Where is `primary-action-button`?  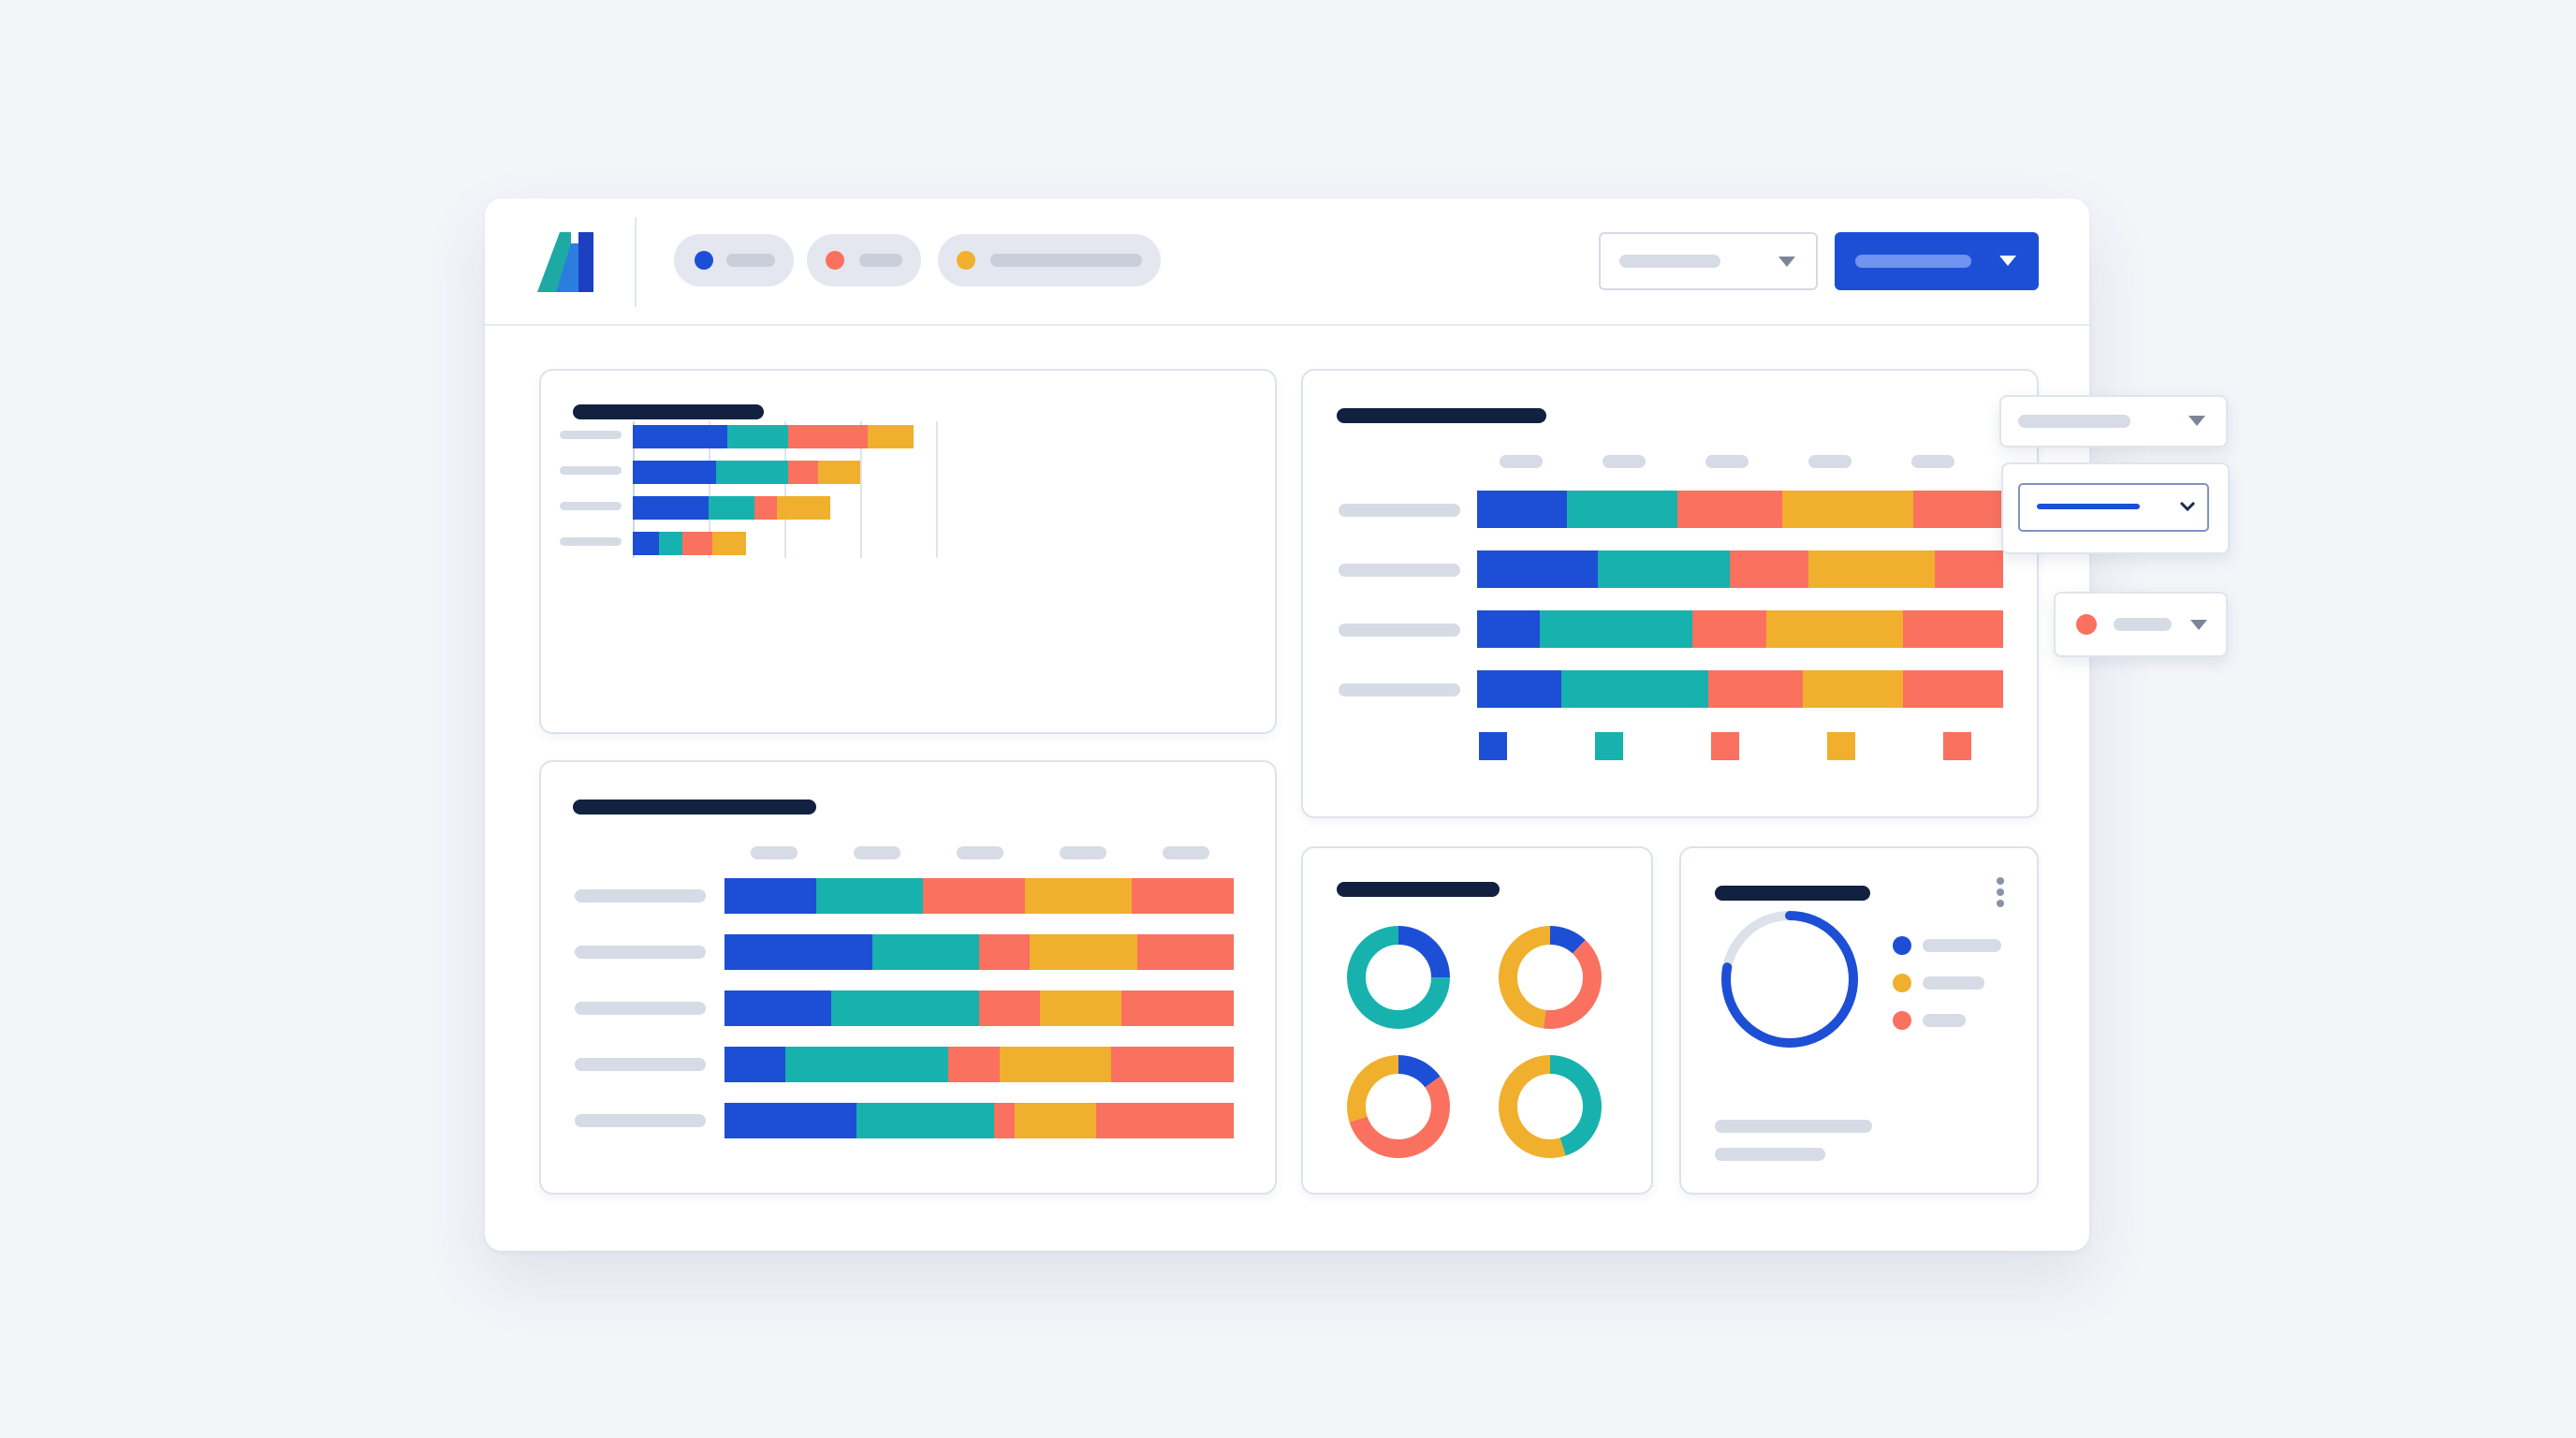 primary-action-button is located at coordinates (1937, 261).